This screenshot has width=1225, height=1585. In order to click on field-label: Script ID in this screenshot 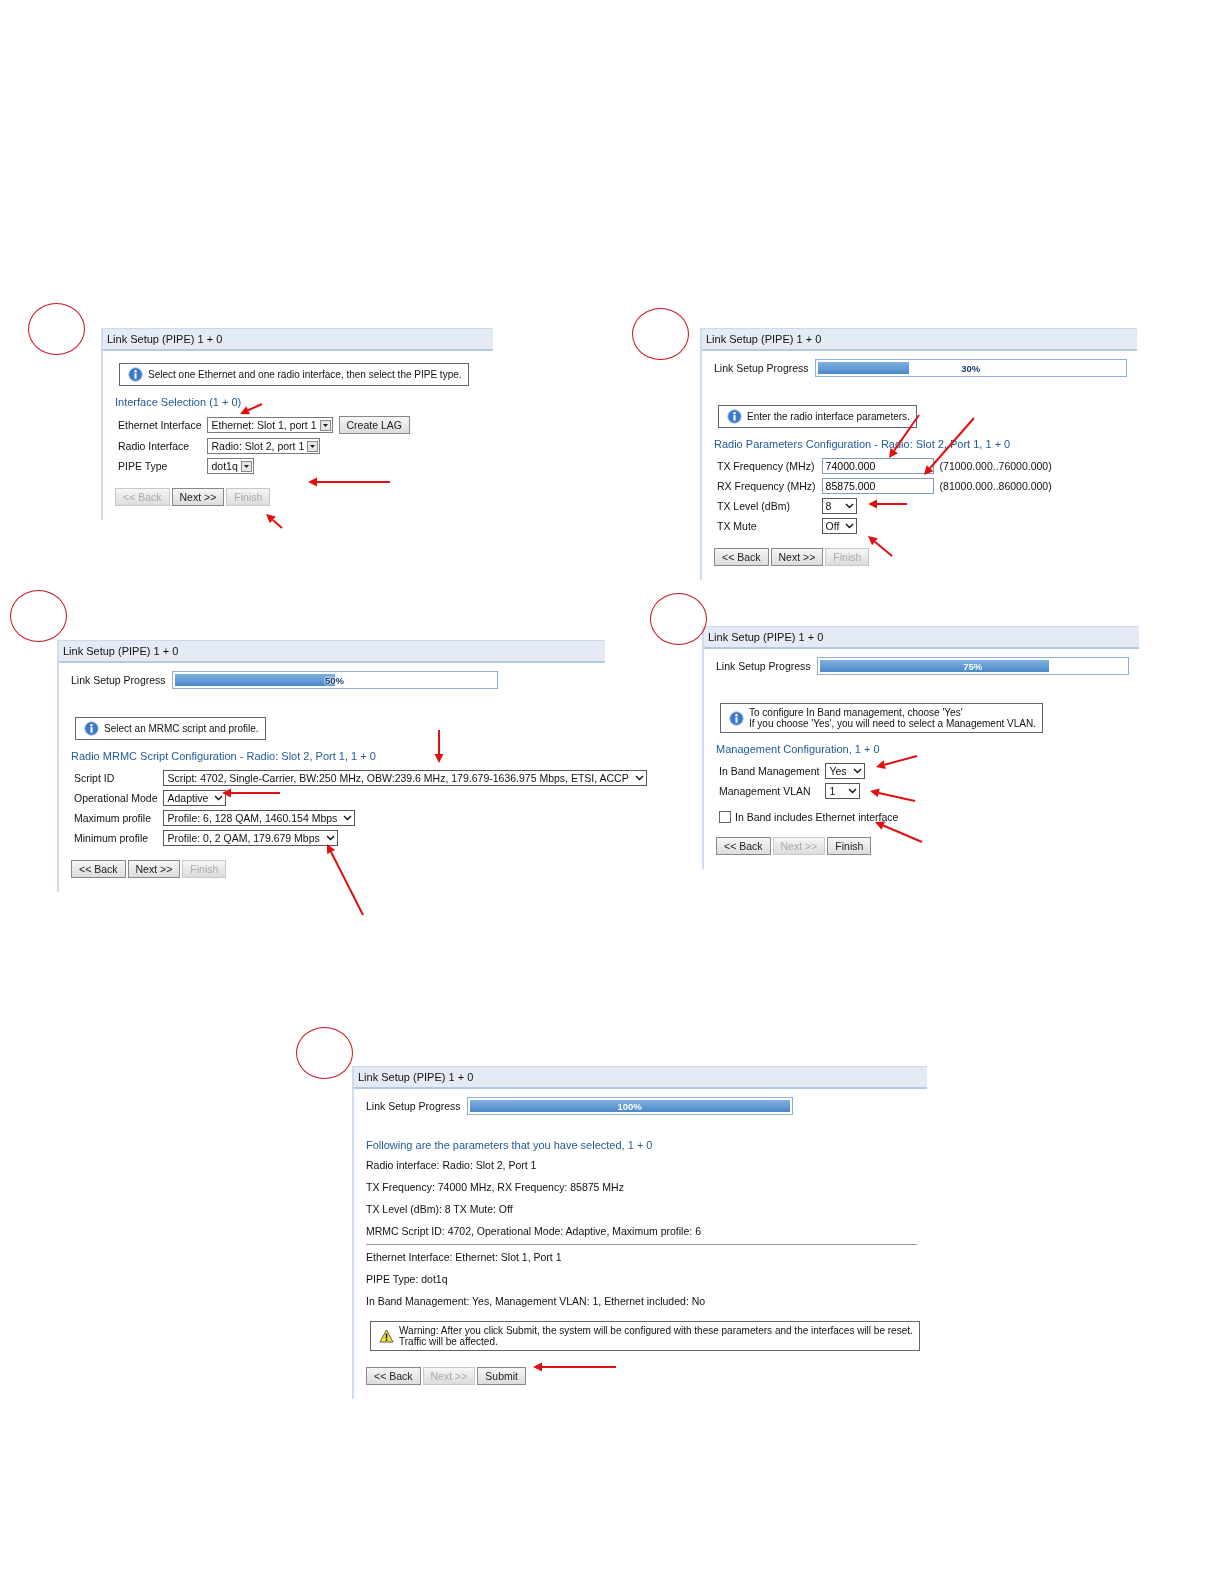, I will do `click(95, 778)`.